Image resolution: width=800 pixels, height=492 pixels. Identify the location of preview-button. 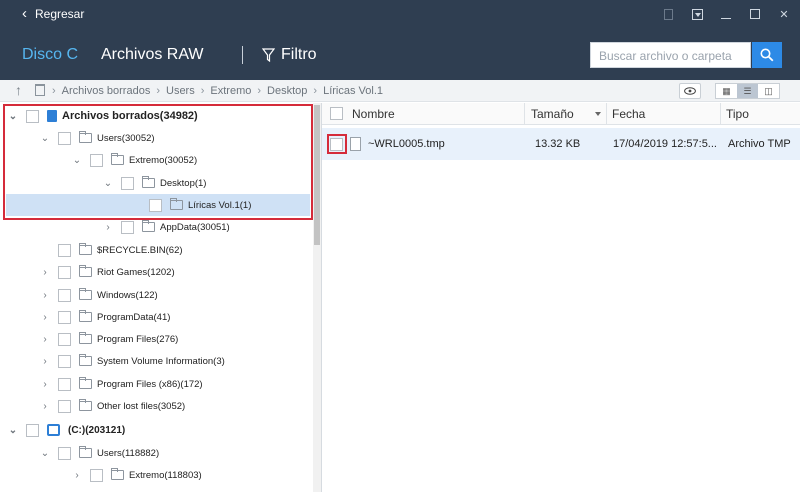
(690, 91).